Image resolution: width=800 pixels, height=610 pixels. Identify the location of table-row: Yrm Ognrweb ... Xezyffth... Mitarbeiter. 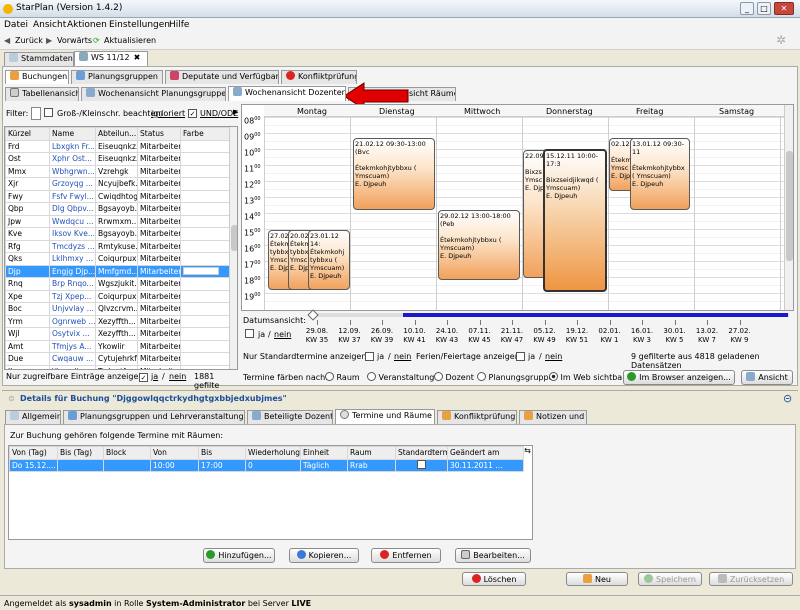
(117, 321).